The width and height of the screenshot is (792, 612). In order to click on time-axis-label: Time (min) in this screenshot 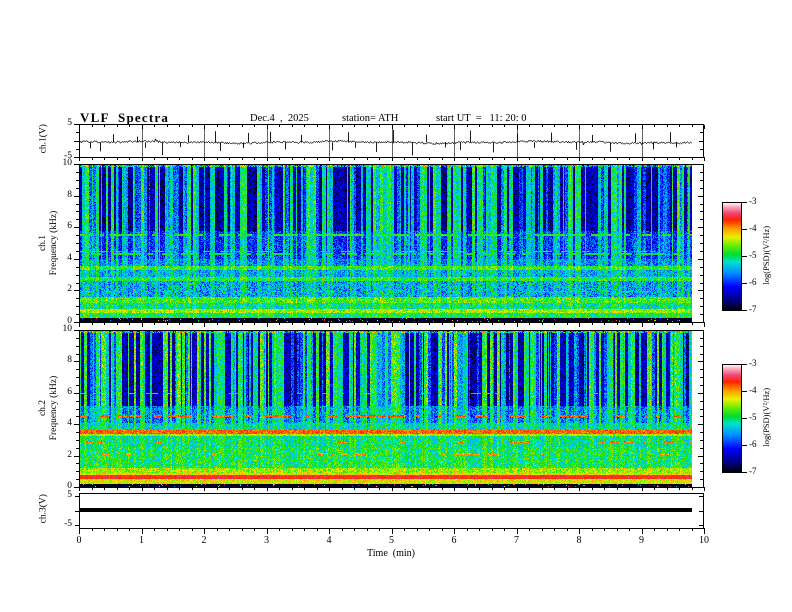, I will do `click(391, 553)`.